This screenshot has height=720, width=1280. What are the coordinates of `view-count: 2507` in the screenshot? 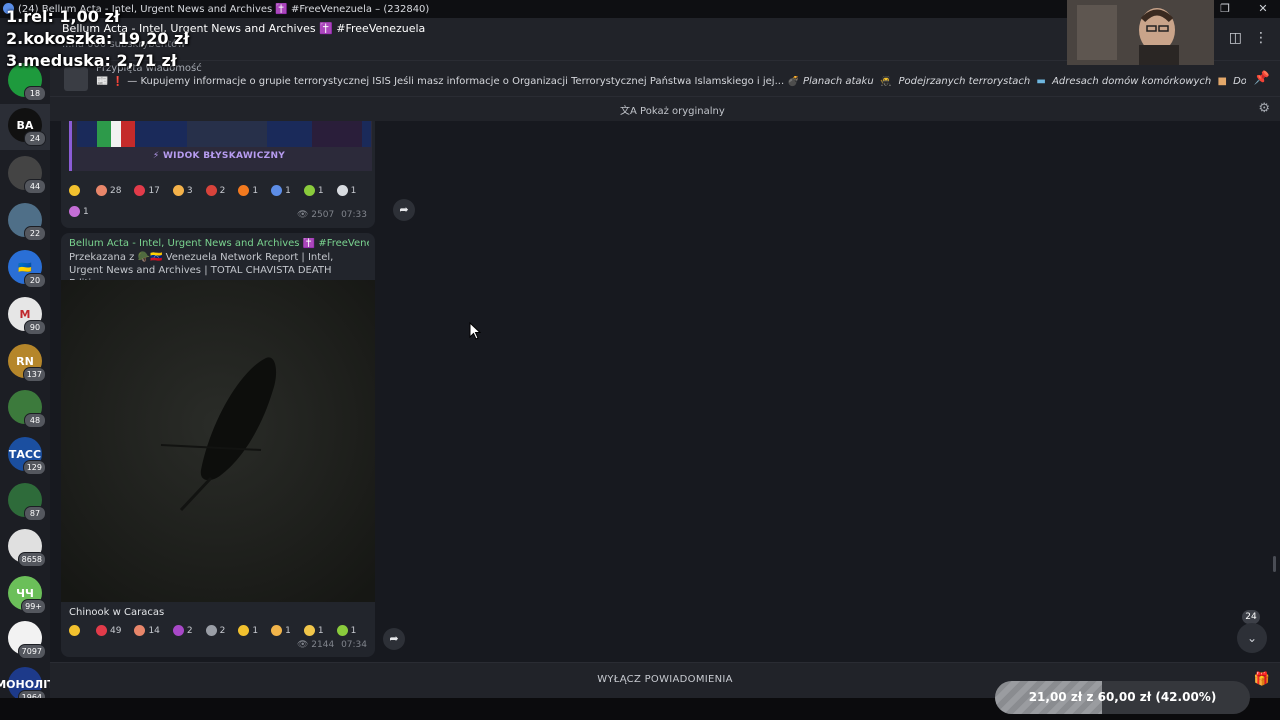 It's located at (323, 215).